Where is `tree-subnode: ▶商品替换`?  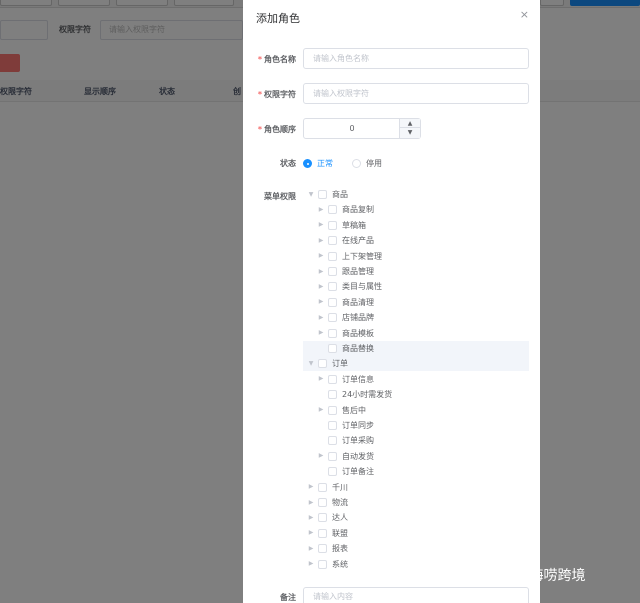 tree-subnode: ▶商品替换 is located at coordinates (416, 348).